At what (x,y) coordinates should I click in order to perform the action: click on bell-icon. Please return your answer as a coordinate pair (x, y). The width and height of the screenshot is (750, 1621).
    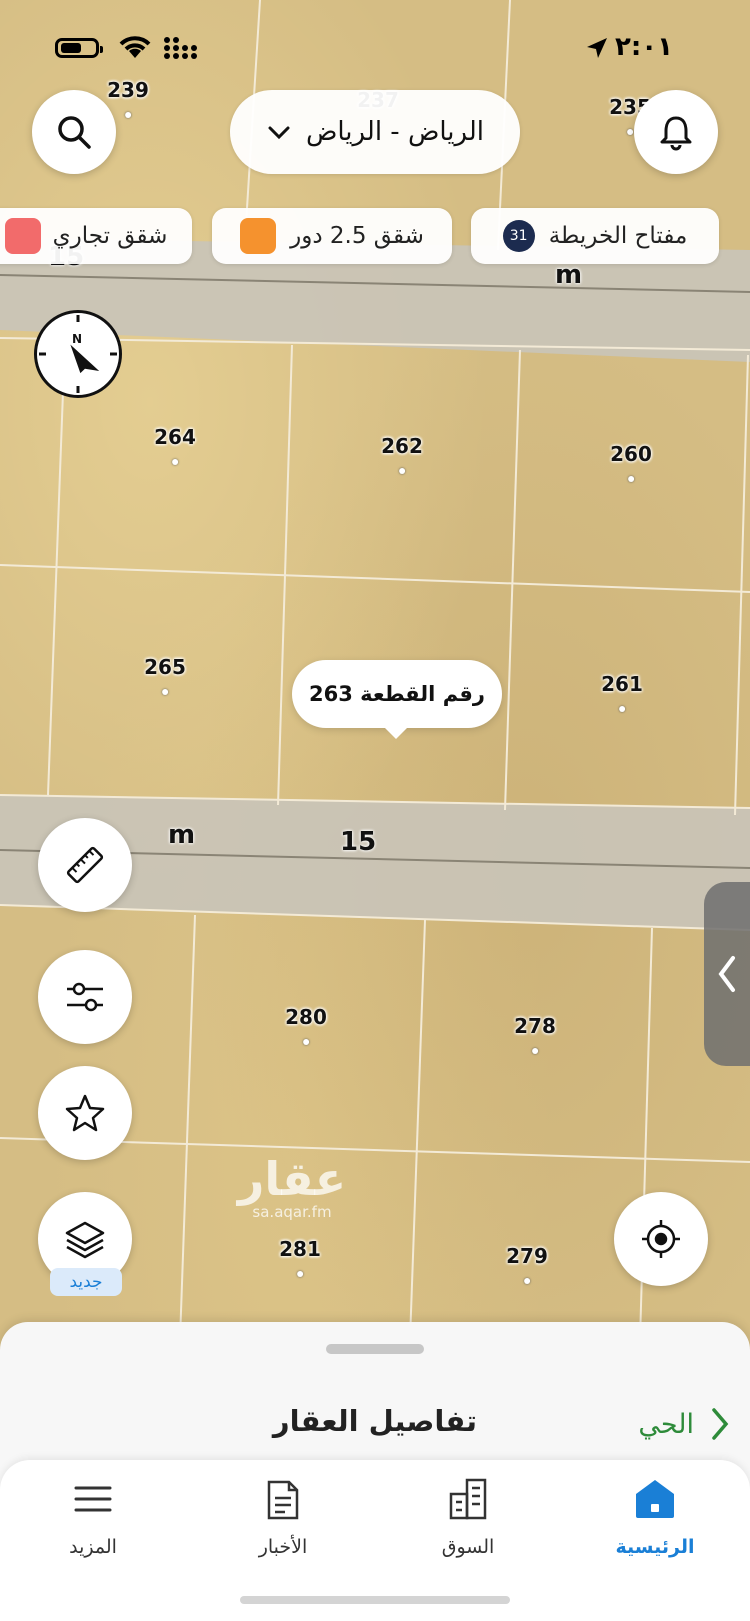
    Looking at the image, I should click on (676, 133).